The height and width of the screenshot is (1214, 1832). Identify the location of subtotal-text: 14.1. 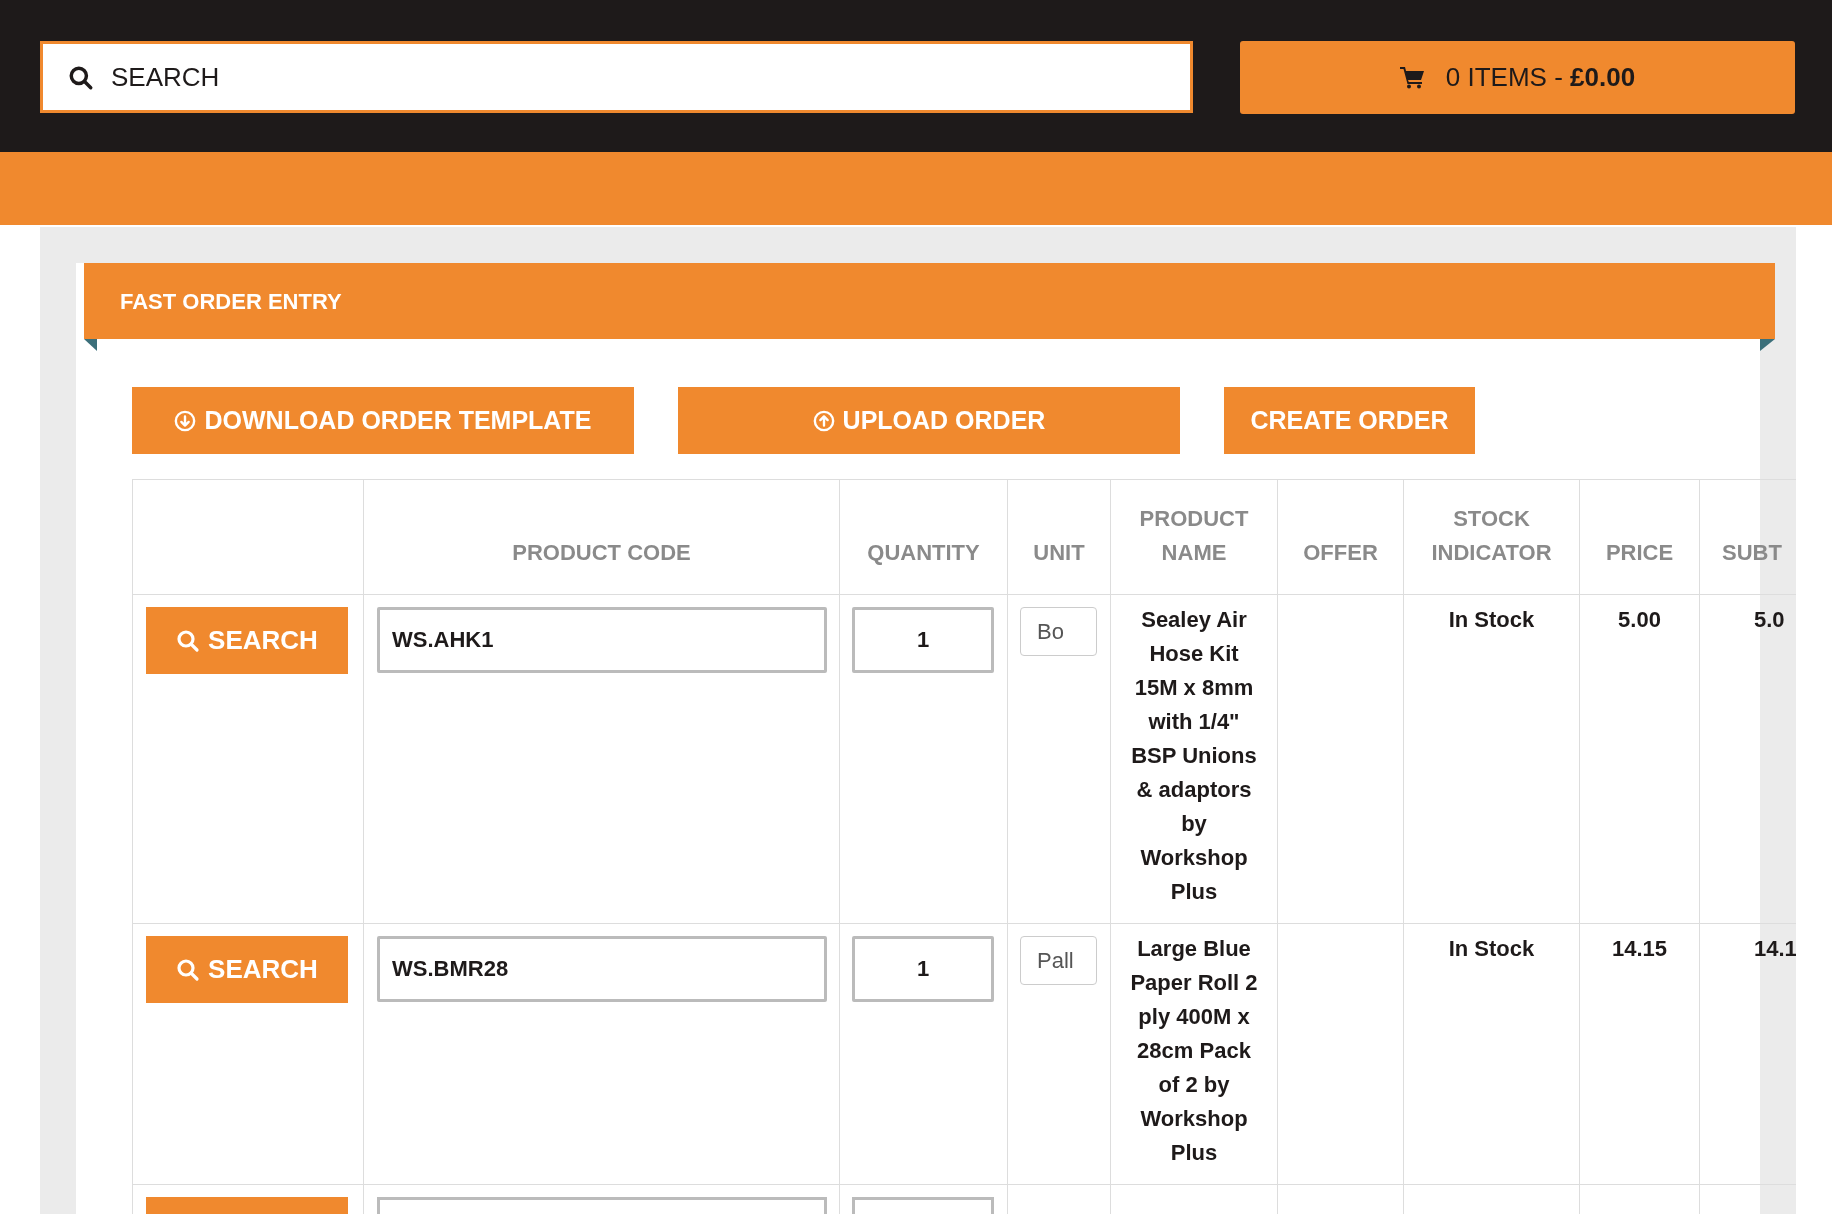
(1775, 948).